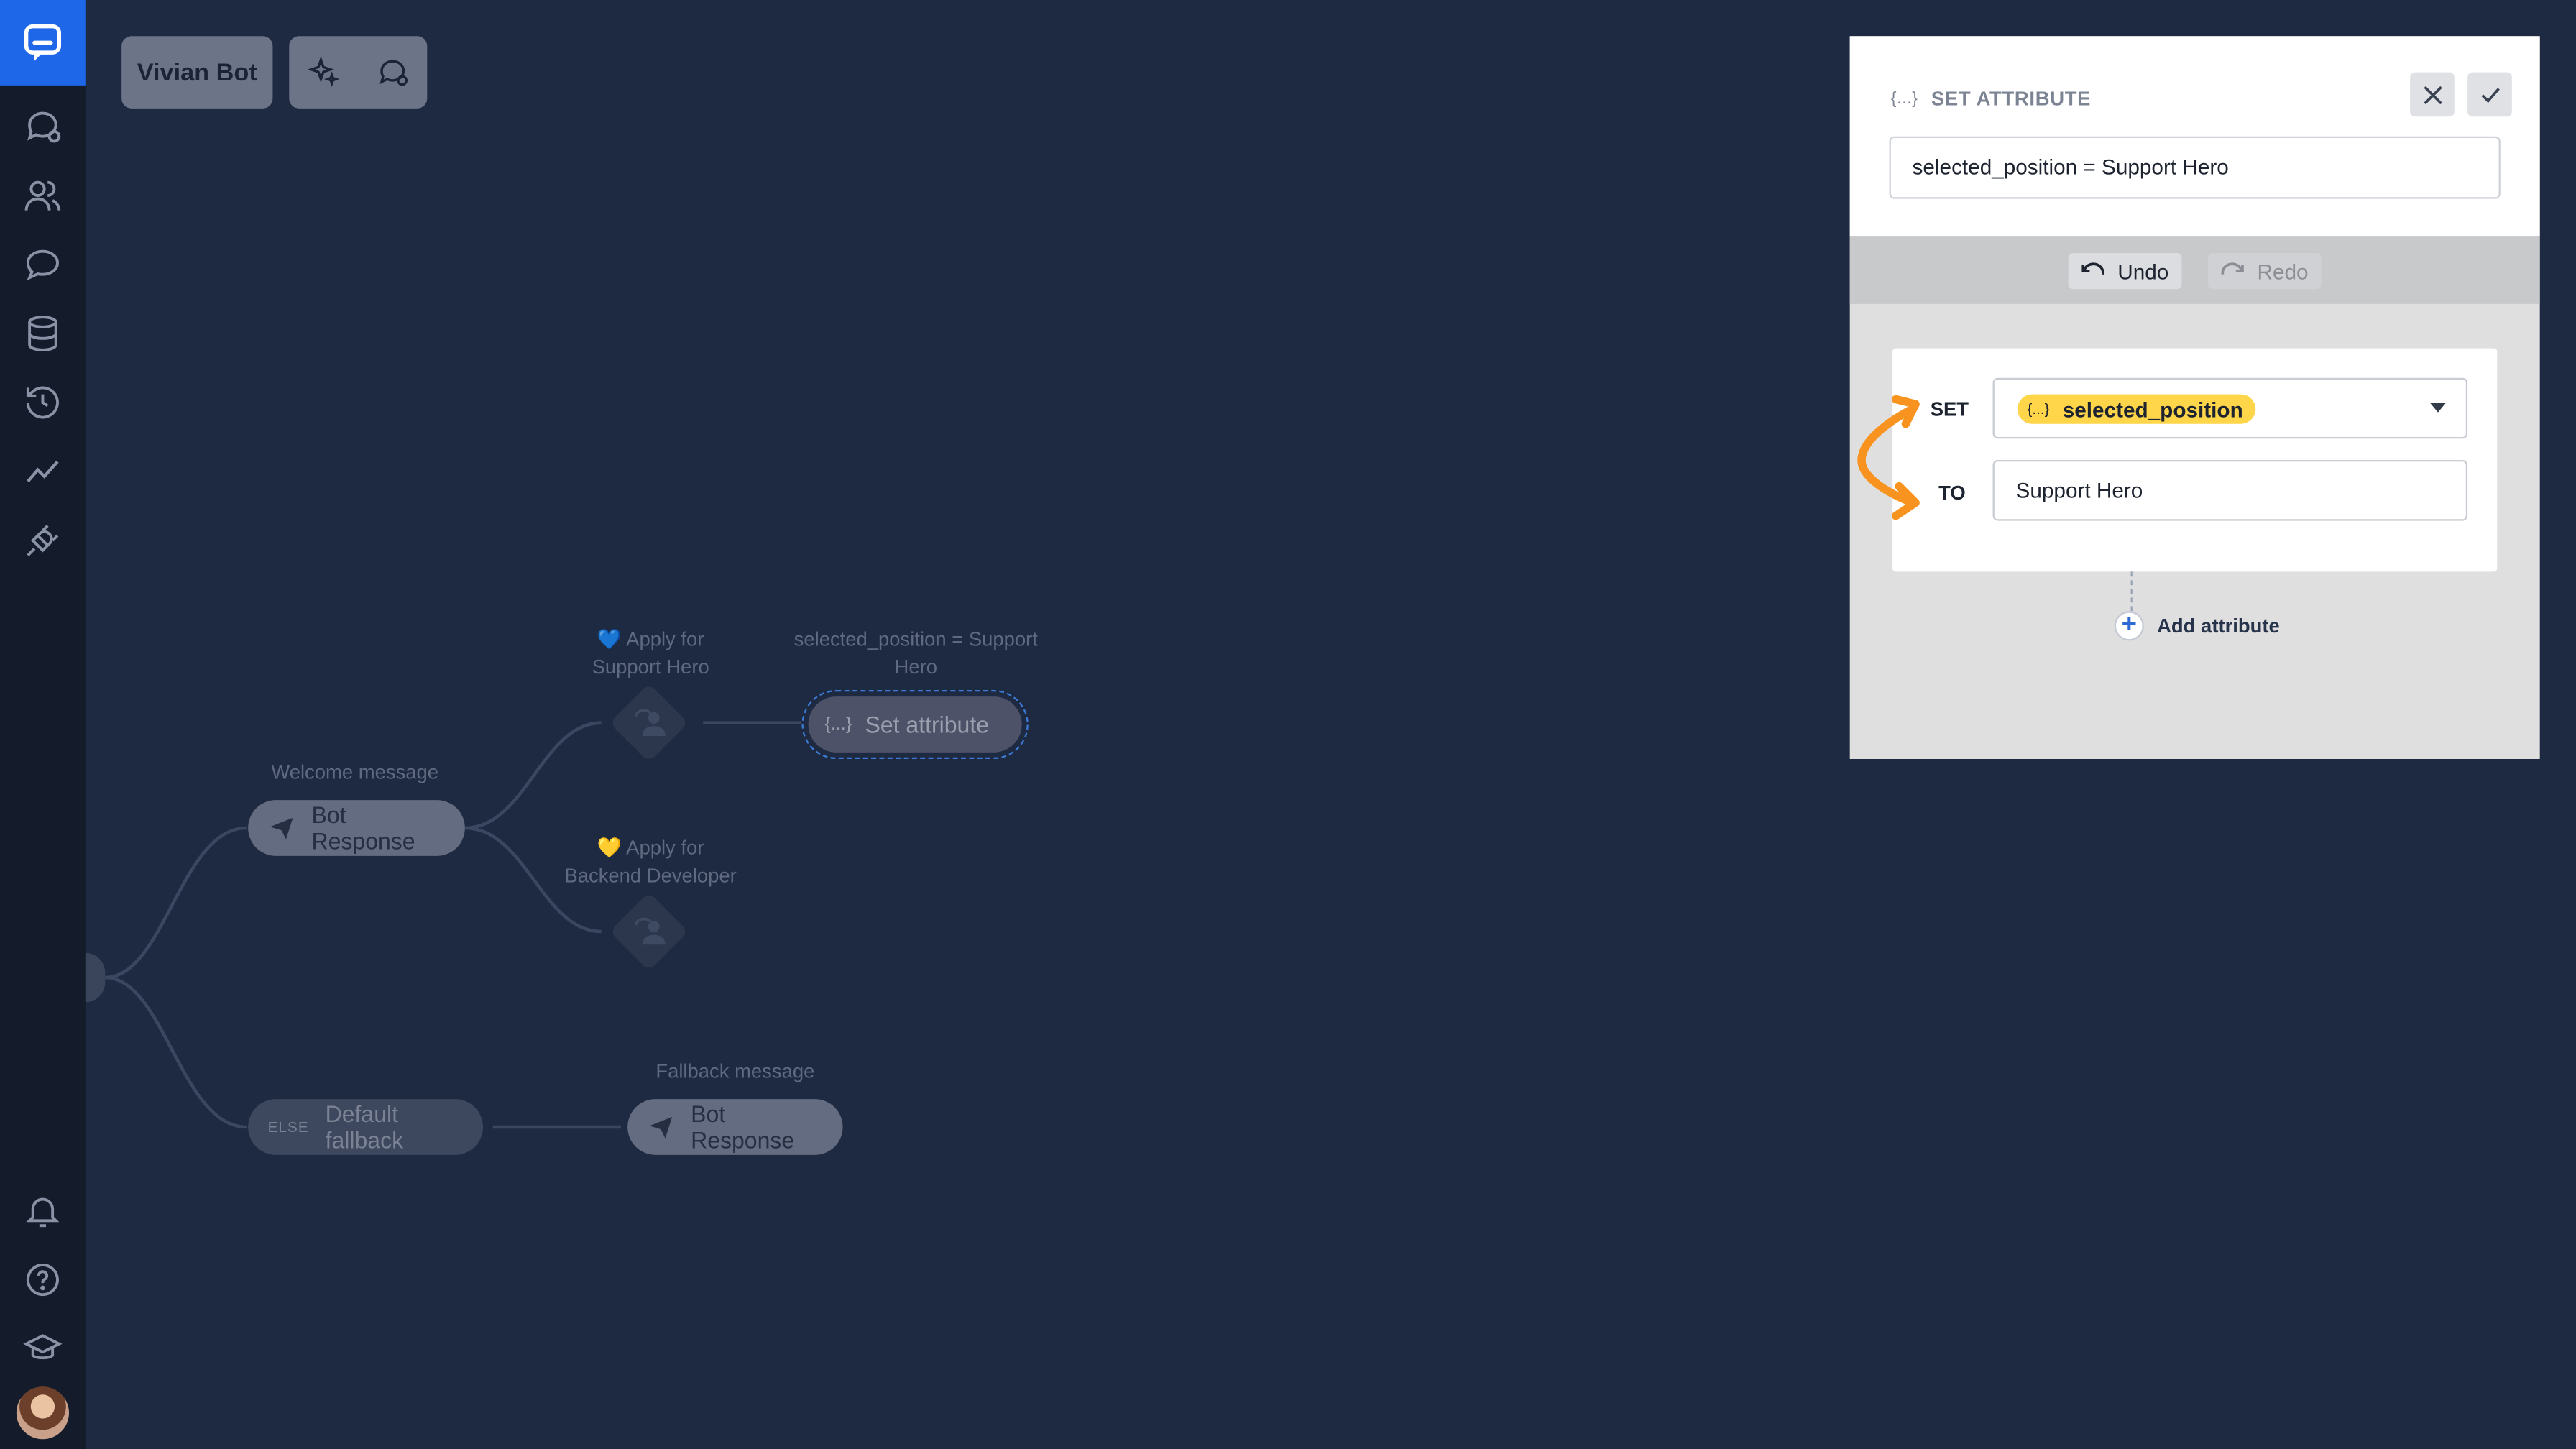 The width and height of the screenshot is (2576, 1449). What do you see at coordinates (2129, 626) in the screenshot?
I see `plus-icon: +` at bounding box center [2129, 626].